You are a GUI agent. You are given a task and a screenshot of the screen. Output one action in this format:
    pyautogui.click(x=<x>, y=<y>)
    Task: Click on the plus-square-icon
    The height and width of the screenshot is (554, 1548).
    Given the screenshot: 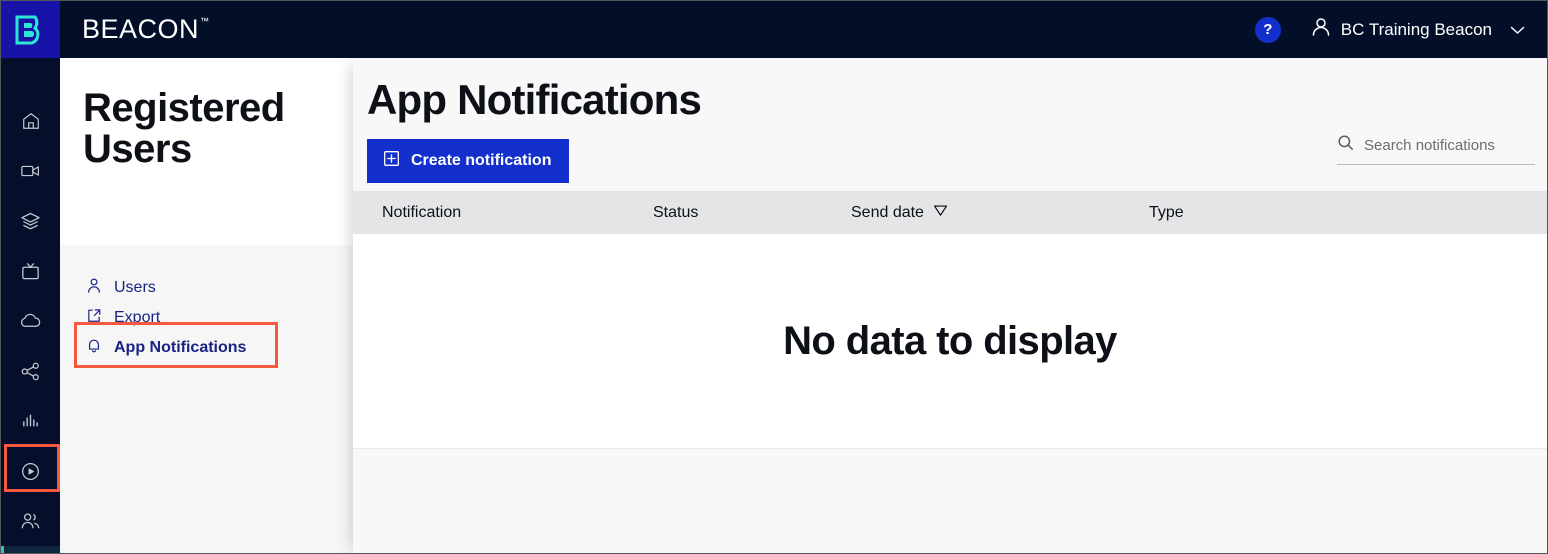 What is the action you would take?
    pyautogui.click(x=391, y=161)
    